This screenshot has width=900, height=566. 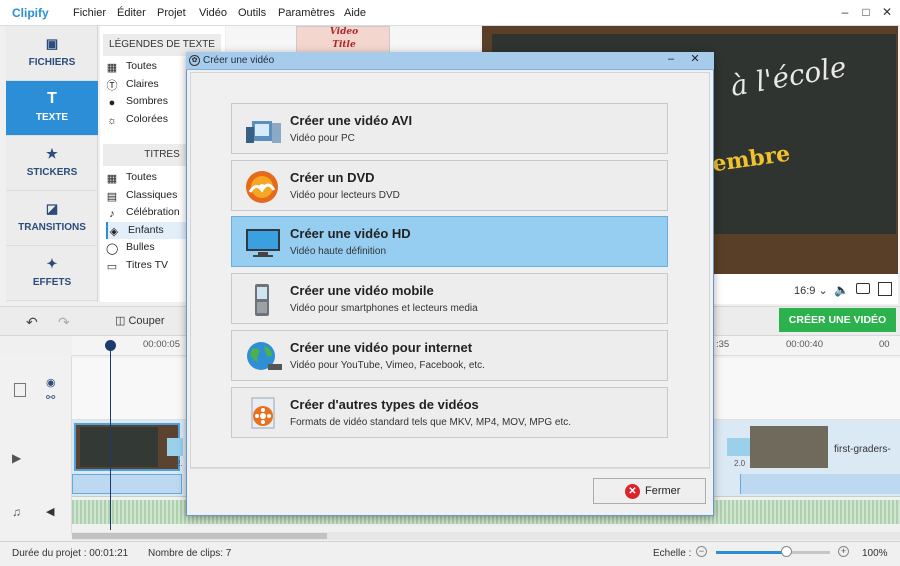 I want to click on volume-icon: 🔈, so click(x=841, y=290).